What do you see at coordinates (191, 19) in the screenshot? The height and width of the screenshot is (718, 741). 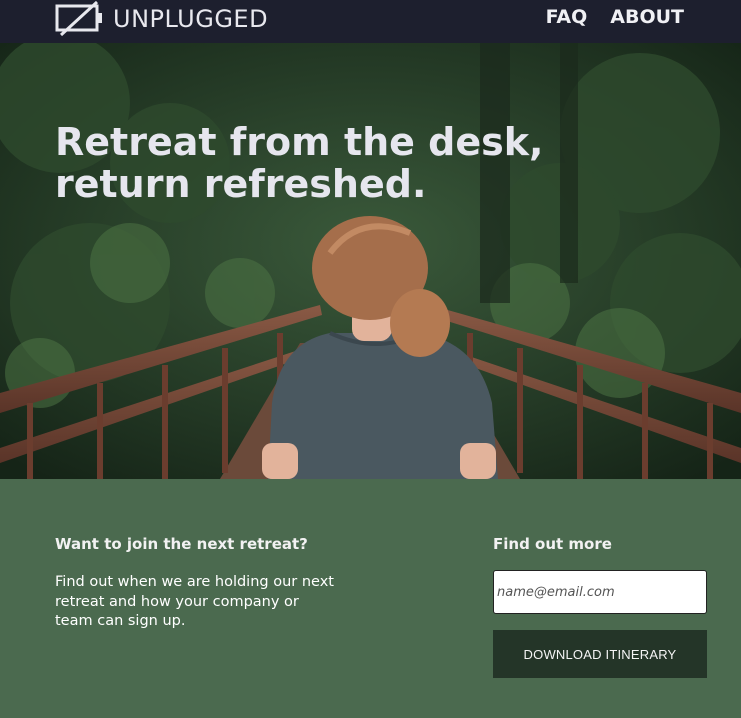 I see `brand-name: UNPLUGGED` at bounding box center [191, 19].